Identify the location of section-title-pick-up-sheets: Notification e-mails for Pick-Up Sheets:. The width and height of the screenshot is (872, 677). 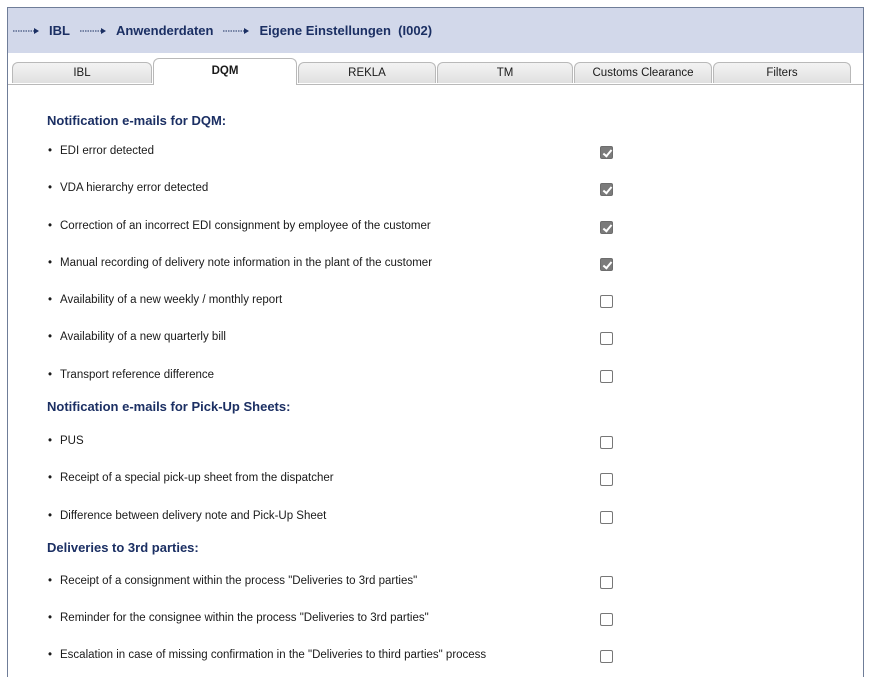
(169, 406).